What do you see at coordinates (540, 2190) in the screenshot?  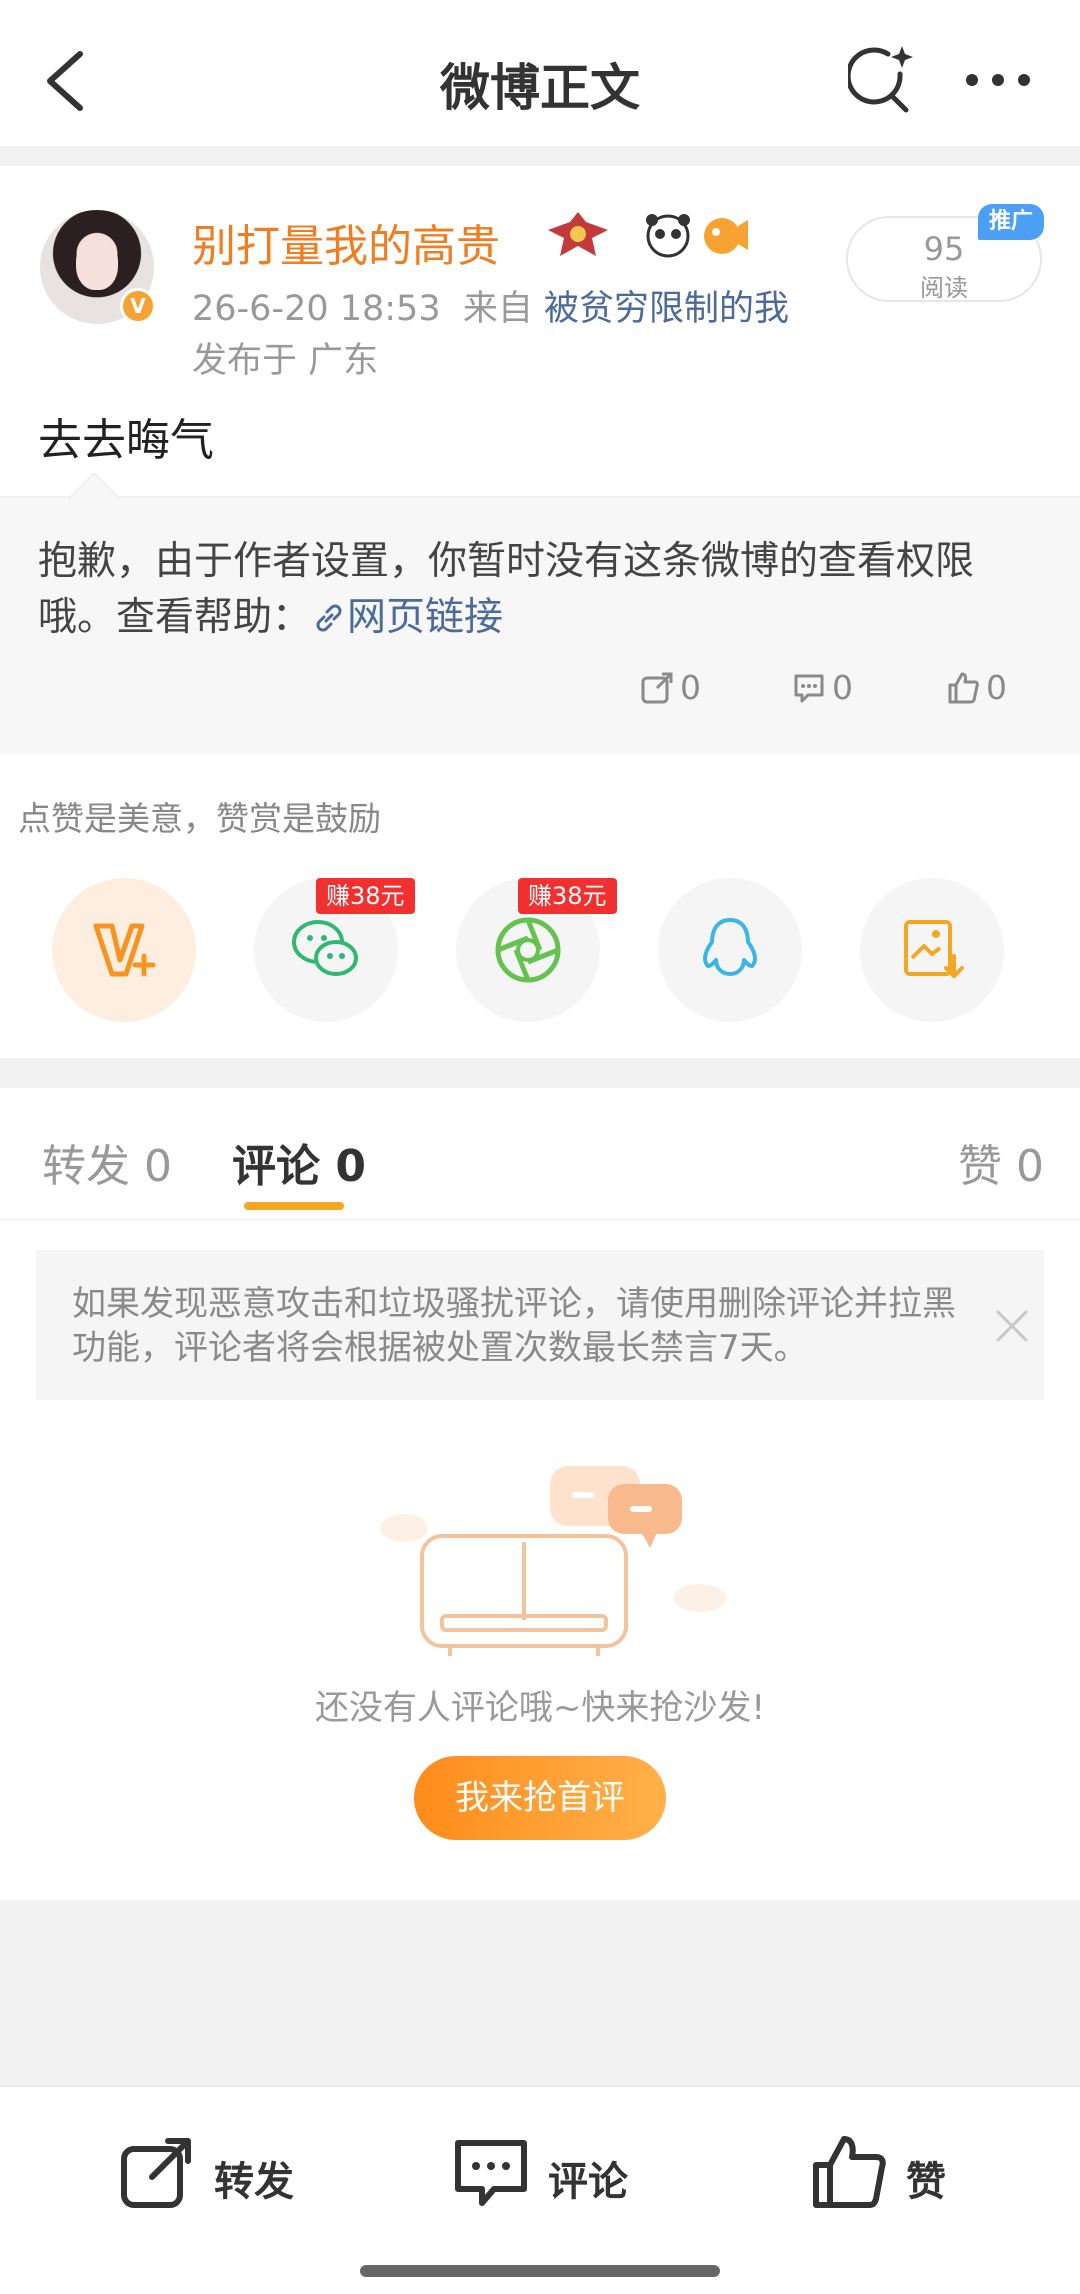 I see `bottom-action-bar: 转发 评论 赞` at bounding box center [540, 2190].